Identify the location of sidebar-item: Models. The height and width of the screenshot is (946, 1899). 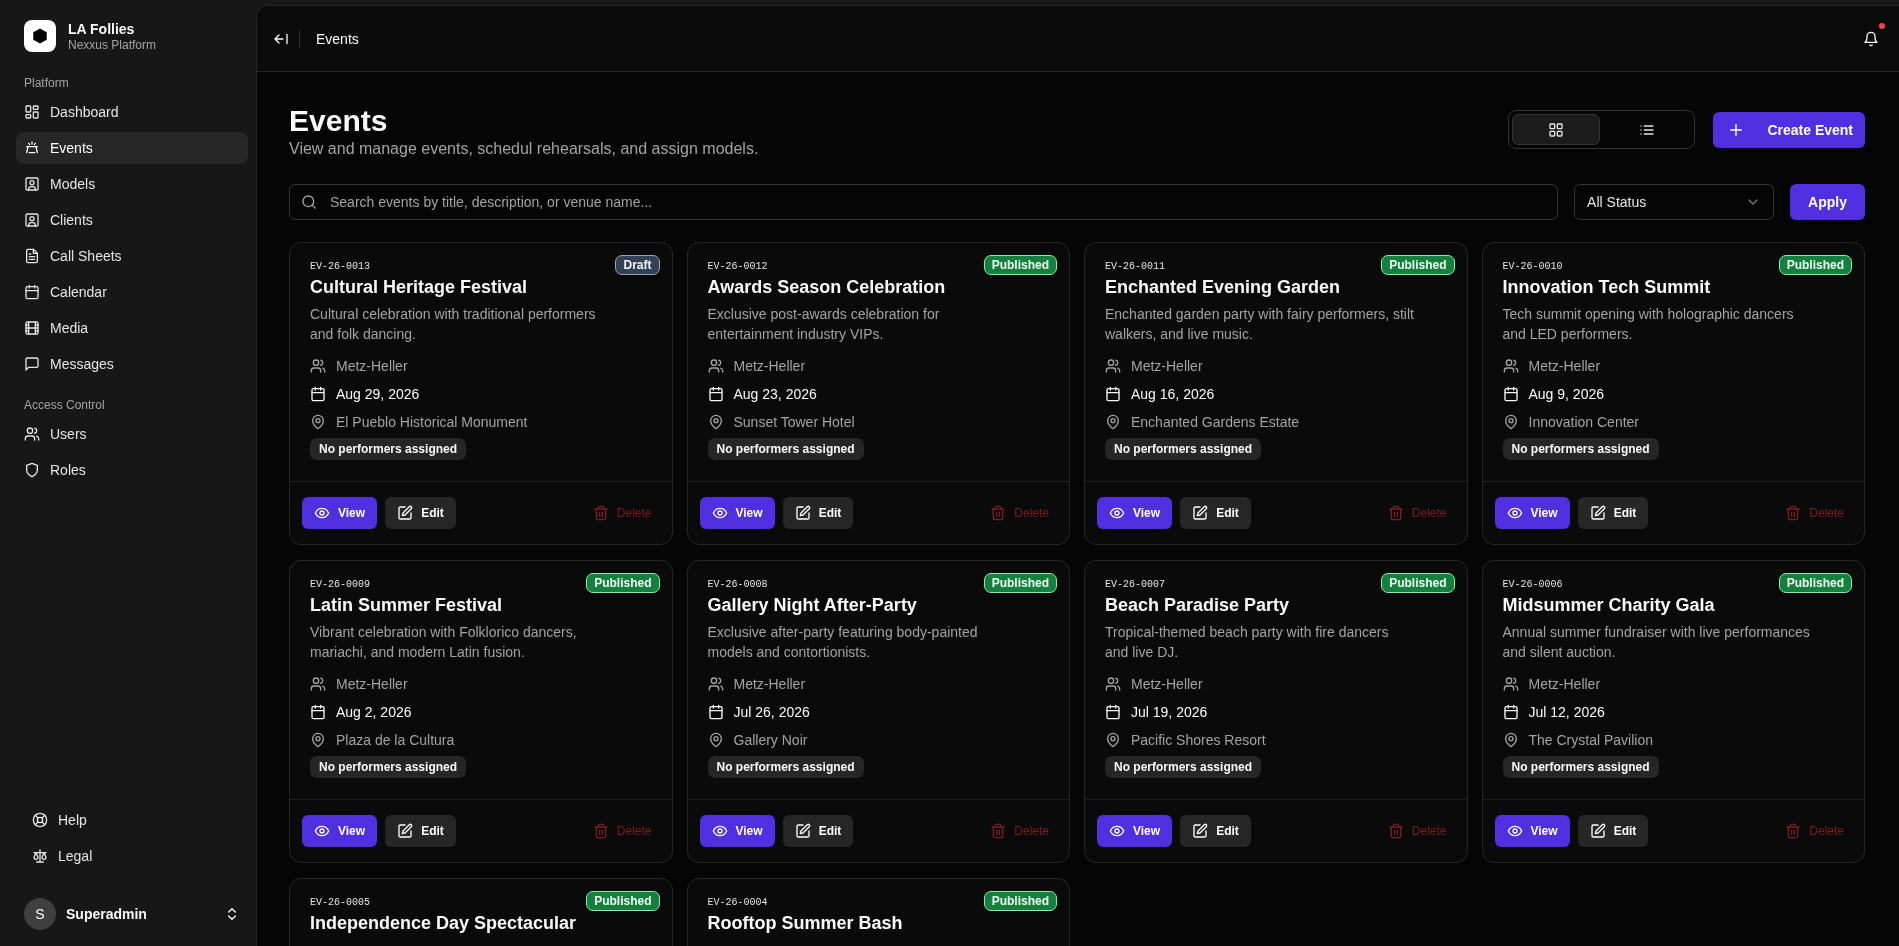
(132, 184).